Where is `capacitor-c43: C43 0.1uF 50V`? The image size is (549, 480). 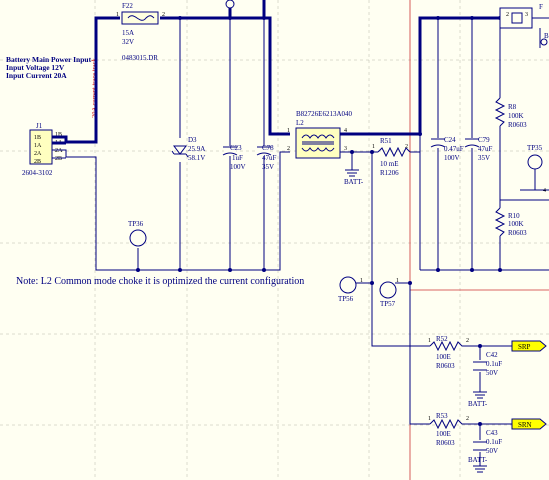 capacitor-c43: C43 0.1uF 50V is located at coordinates (487, 442).